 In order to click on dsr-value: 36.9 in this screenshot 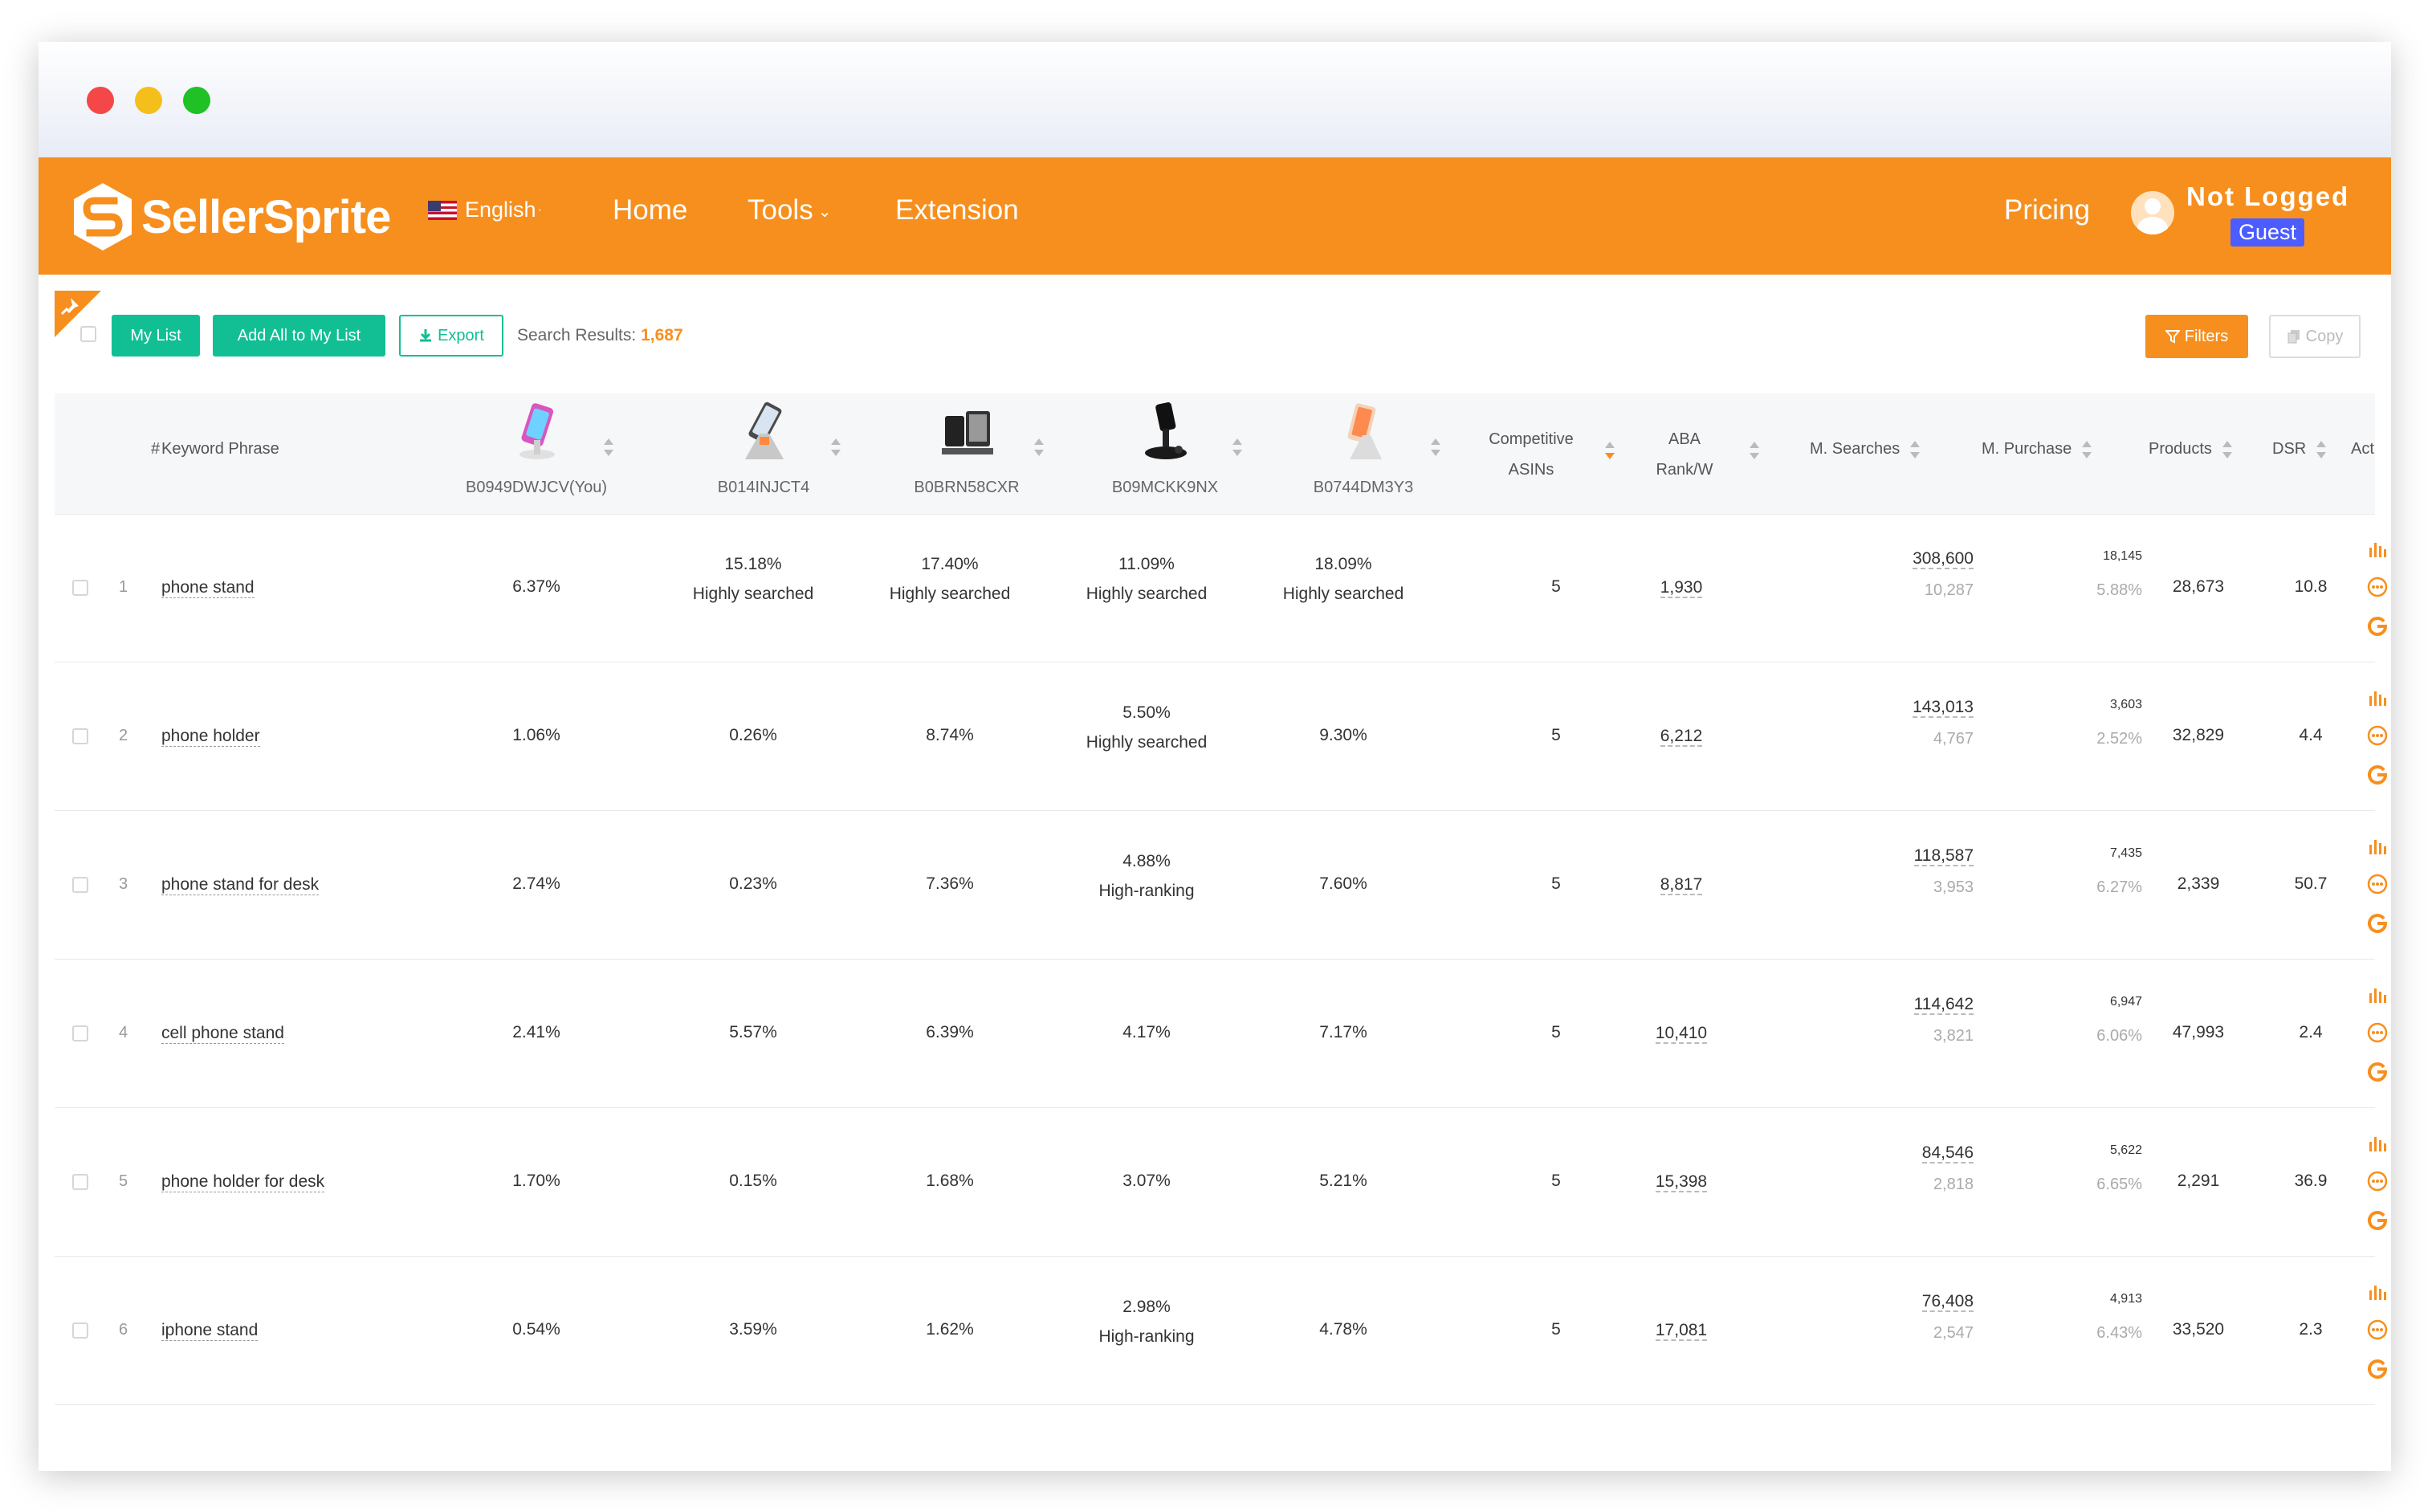, I will do `click(2311, 1181)`.